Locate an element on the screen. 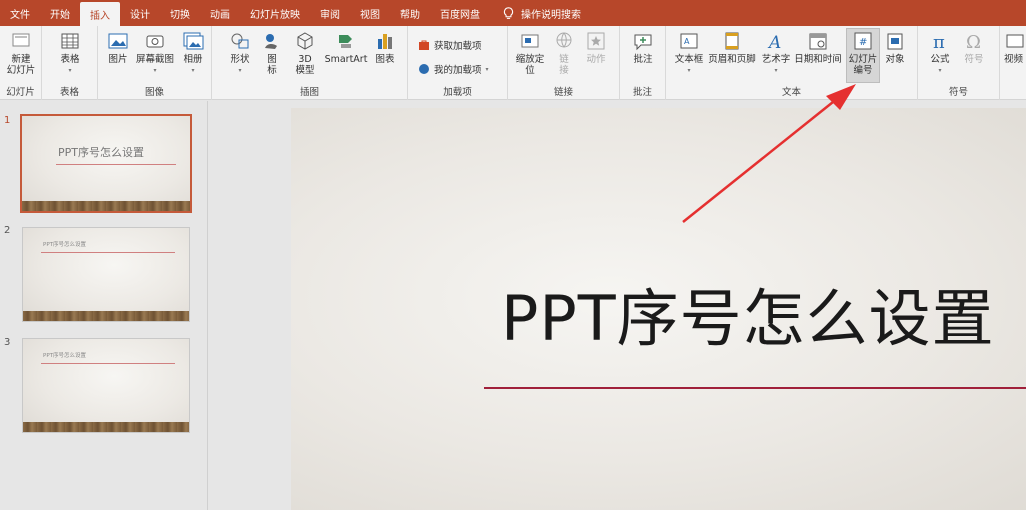 This screenshot has height=510, width=1026. pi-icon: π is located at coordinates (939, 42).